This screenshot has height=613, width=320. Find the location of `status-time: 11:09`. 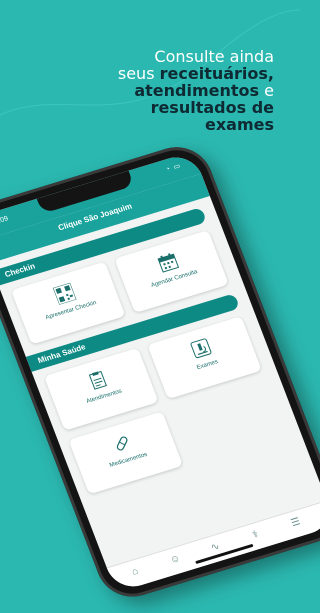

status-time: 11:09 is located at coordinates (5, 221).